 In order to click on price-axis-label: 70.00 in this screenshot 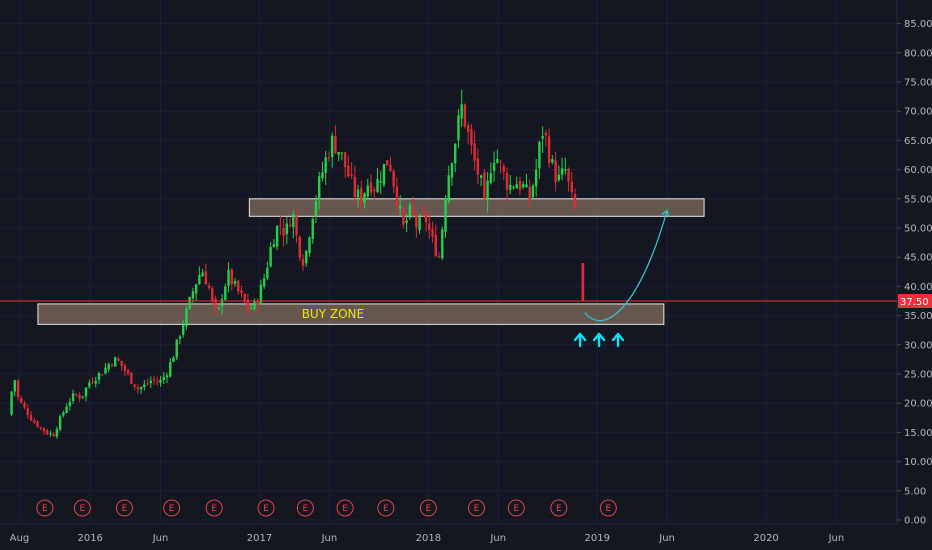, I will do `click(918, 112)`.